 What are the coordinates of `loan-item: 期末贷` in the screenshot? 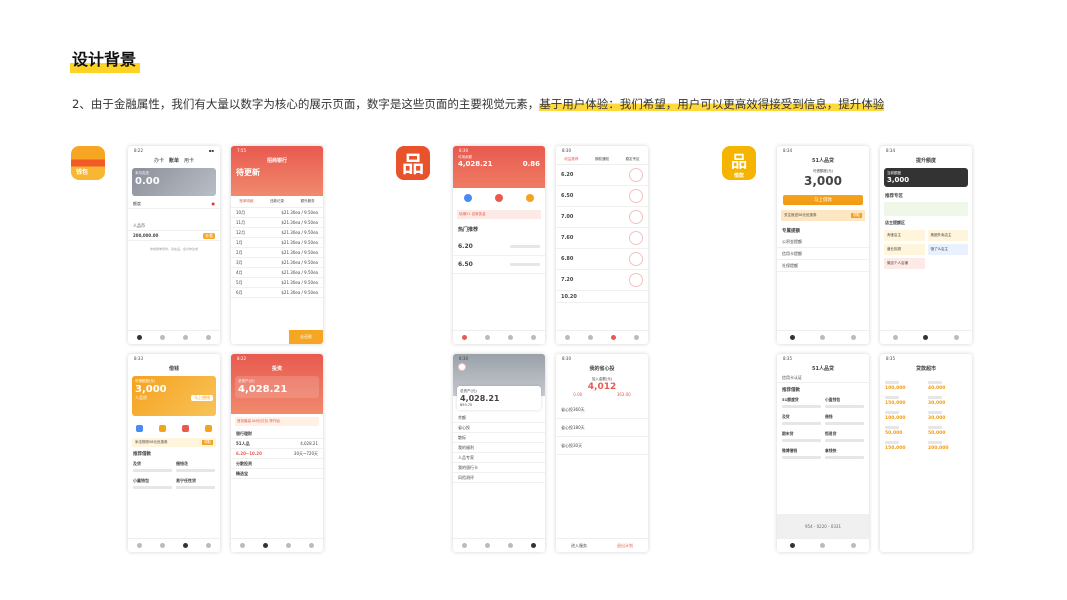 It's located at (801, 437).